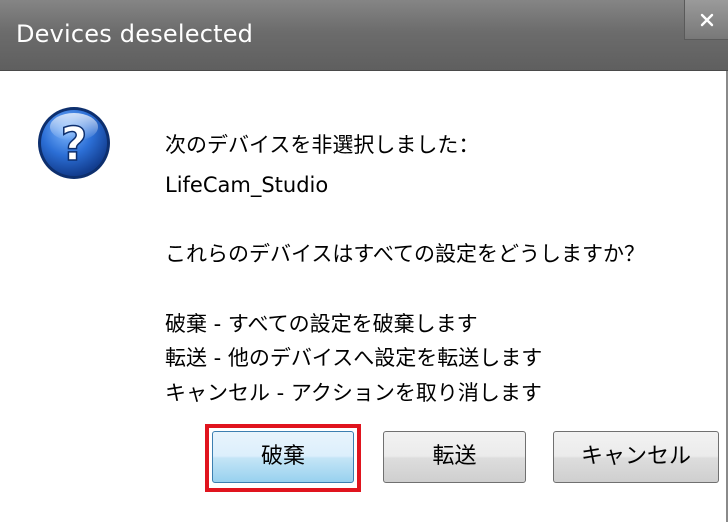 This screenshot has height=522, width=728. I want to click on close-icon, so click(707, 20).